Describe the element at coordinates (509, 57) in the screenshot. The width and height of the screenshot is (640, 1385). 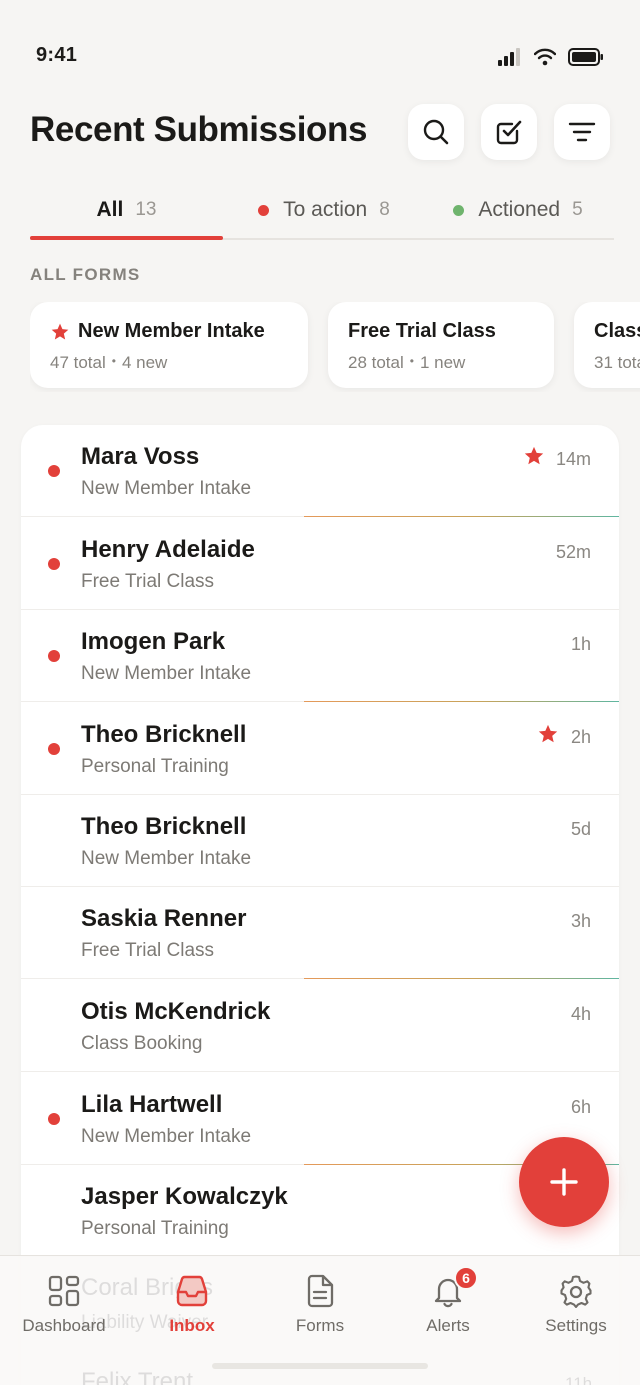
I see `signal-icon` at that location.